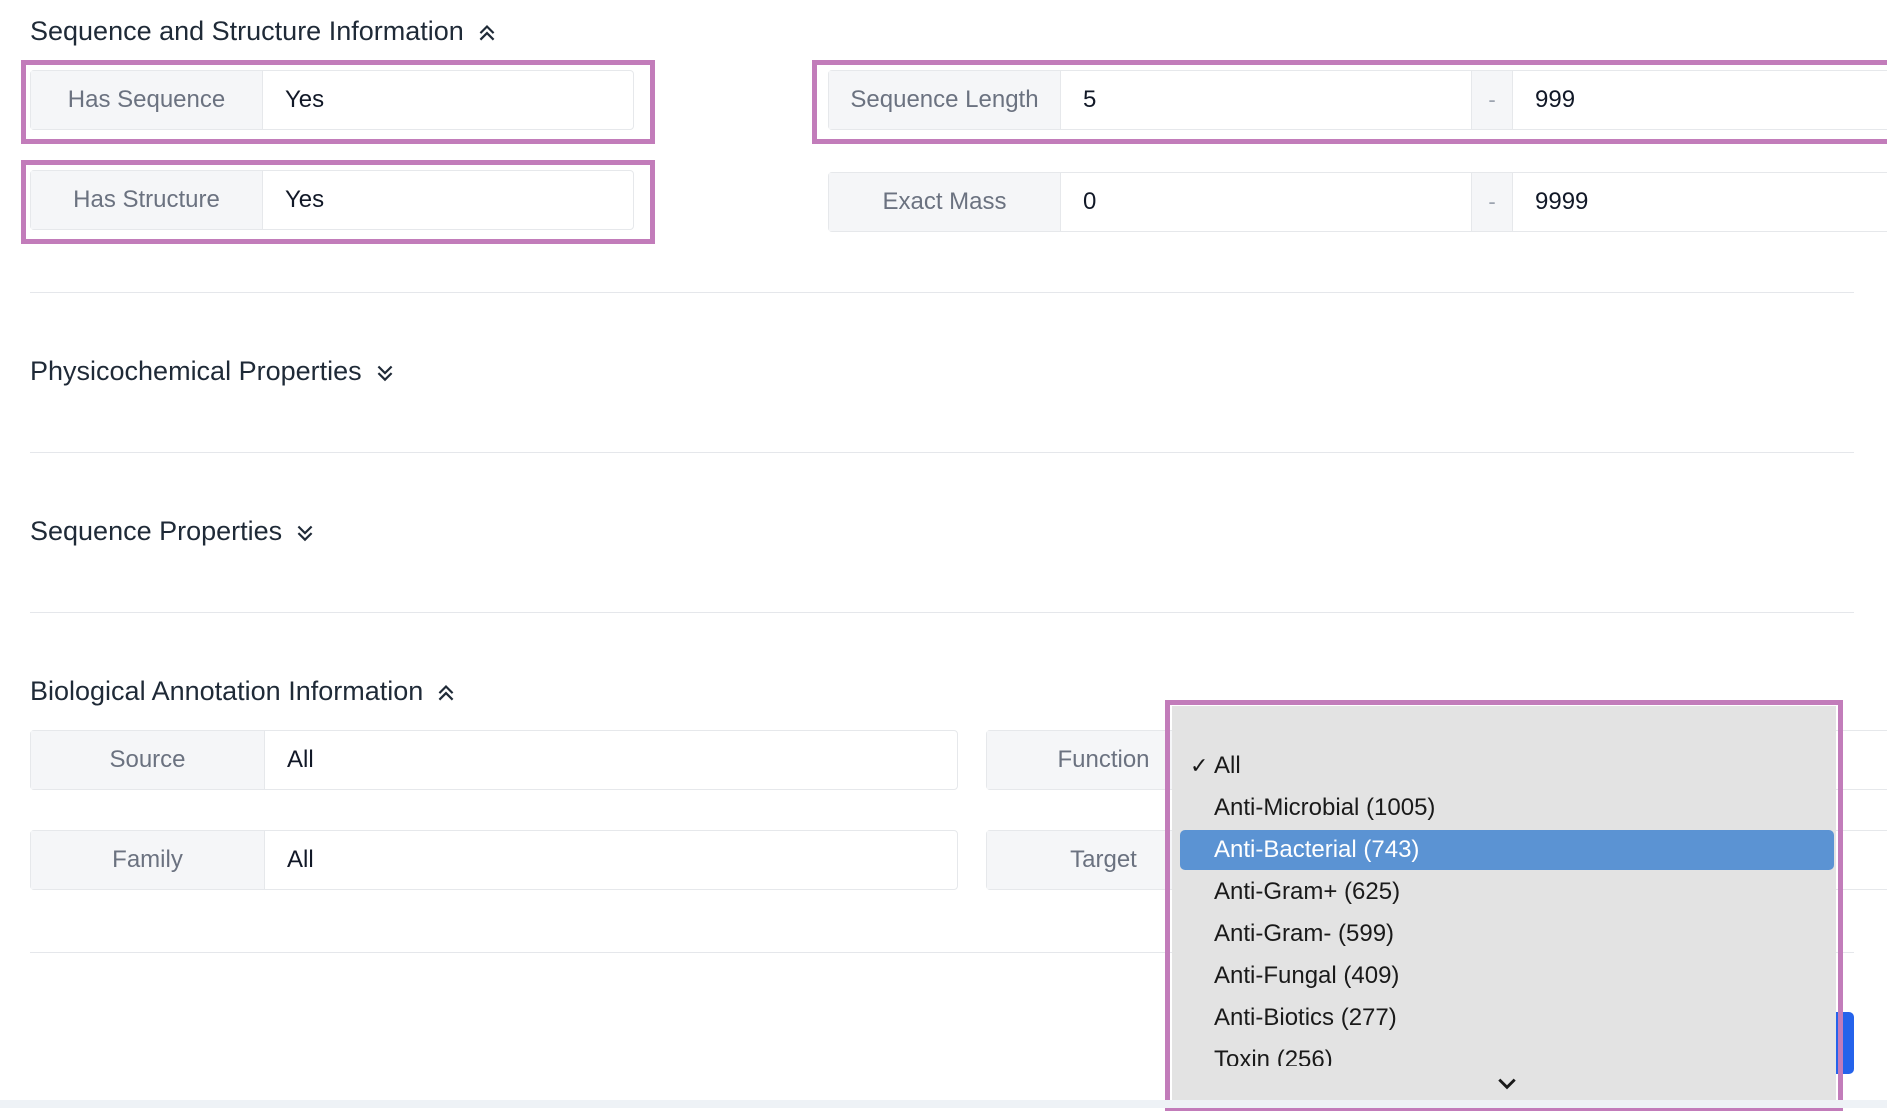  Describe the element at coordinates (293, 200) in the screenshot. I see `has-structure-select: Yes` at that location.